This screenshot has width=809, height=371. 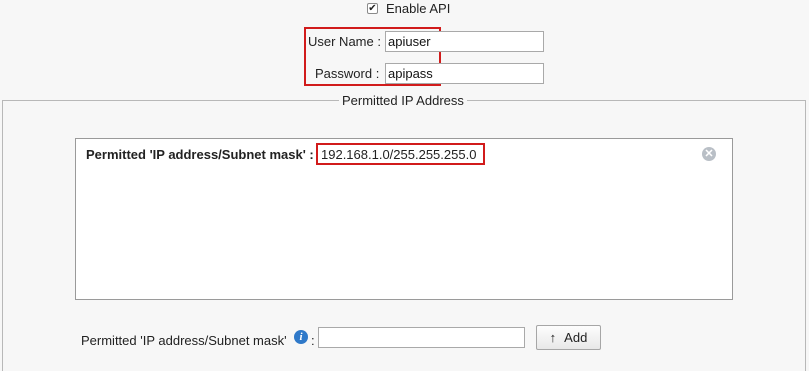 What do you see at coordinates (403, 100) in the screenshot?
I see `permitted-ip-legend: Permitted IP Address` at bounding box center [403, 100].